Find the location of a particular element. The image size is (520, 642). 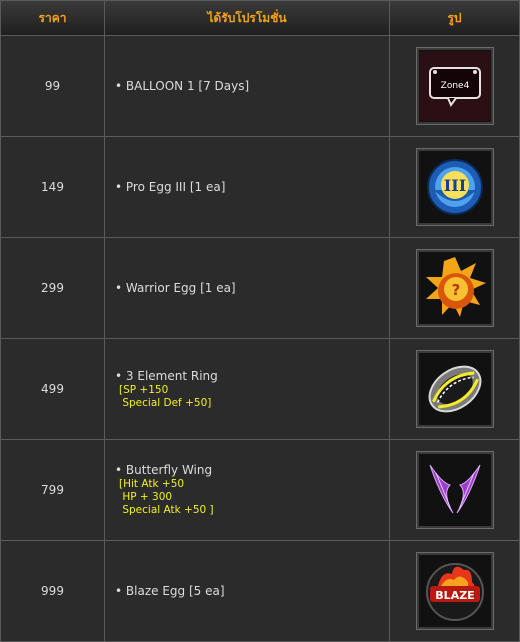

item-name: Pro Egg III [1 ea] is located at coordinates (252, 187).